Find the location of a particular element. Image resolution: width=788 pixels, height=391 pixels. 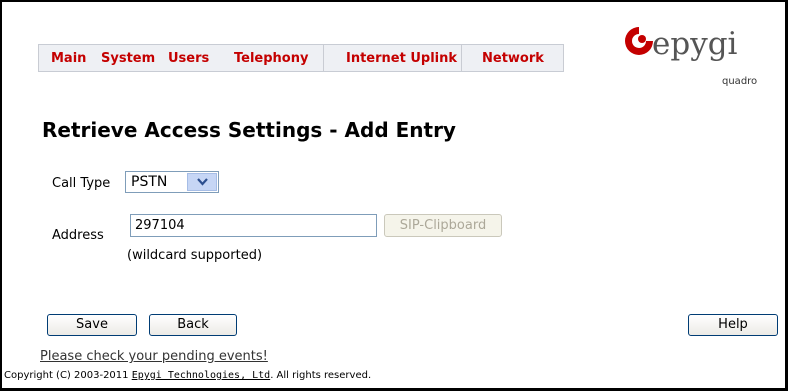

pending-events-link: Please check your pending events! is located at coordinates (154, 356).